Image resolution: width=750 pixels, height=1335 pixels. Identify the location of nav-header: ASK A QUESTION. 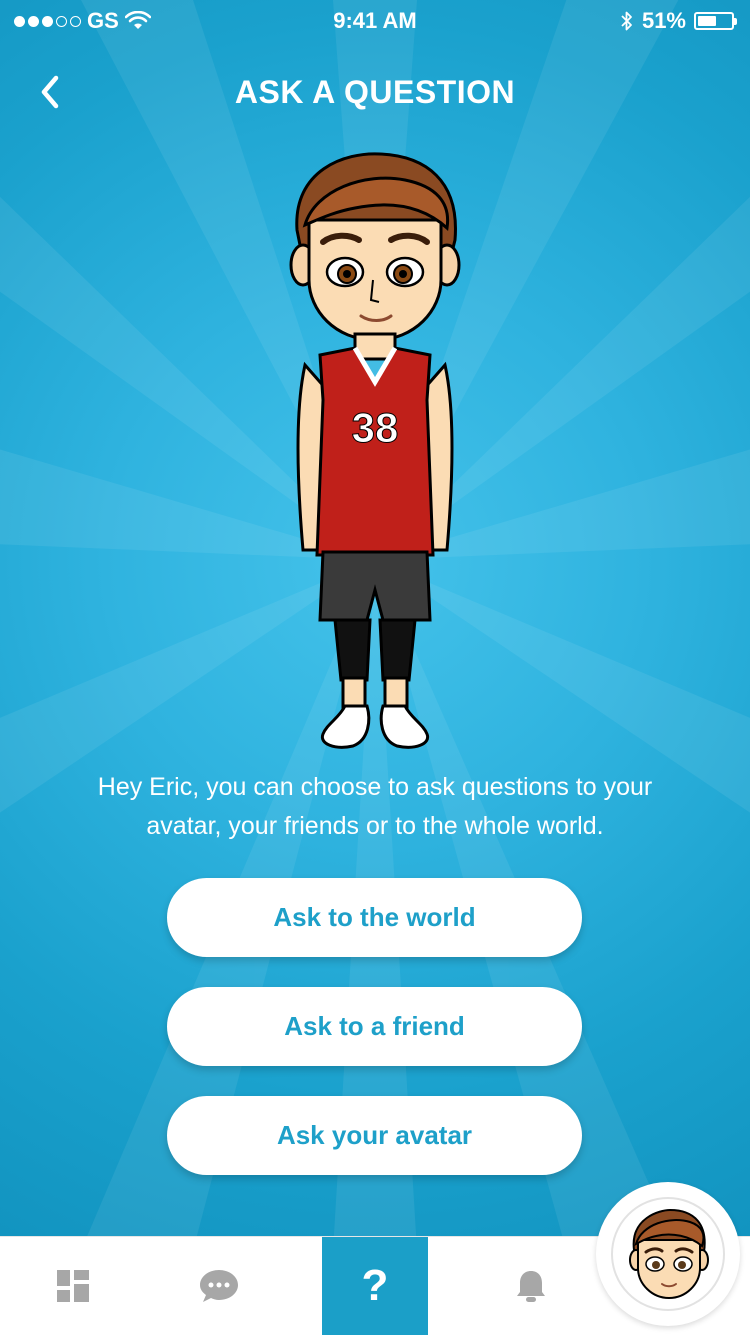
(375, 92).